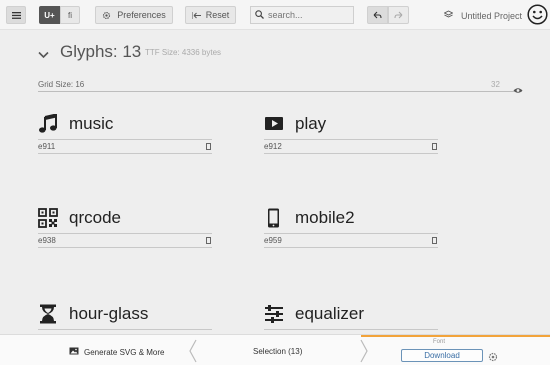  I want to click on glyph-code: e959, so click(273, 240).